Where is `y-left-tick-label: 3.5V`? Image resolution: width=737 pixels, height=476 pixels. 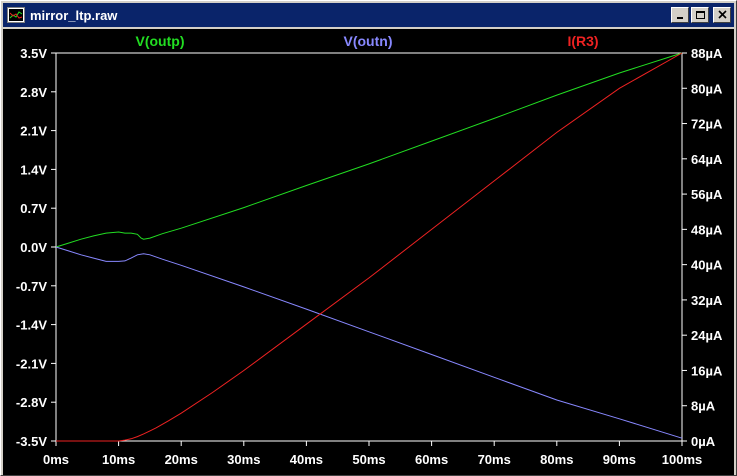
y-left-tick-label: 3.5V is located at coordinates (33, 53).